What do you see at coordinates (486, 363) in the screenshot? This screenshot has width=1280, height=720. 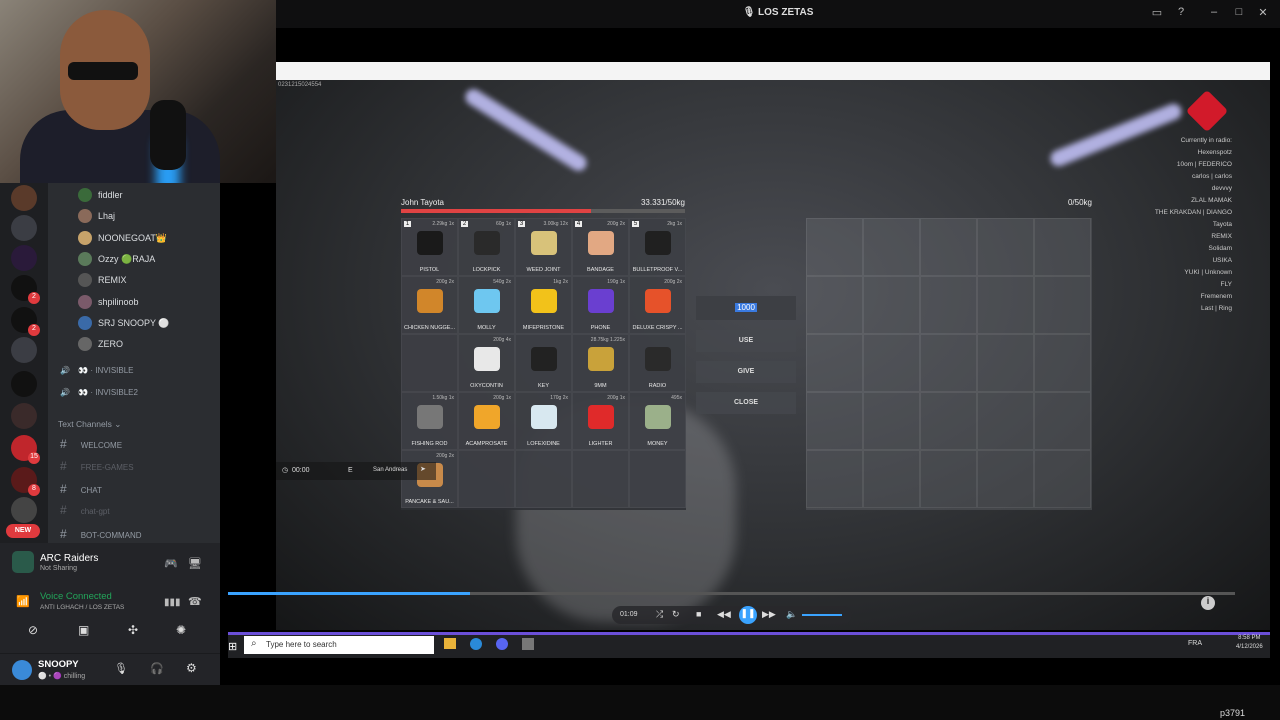 I see `inventory-slot: 200g 4x OXYCONTIN` at bounding box center [486, 363].